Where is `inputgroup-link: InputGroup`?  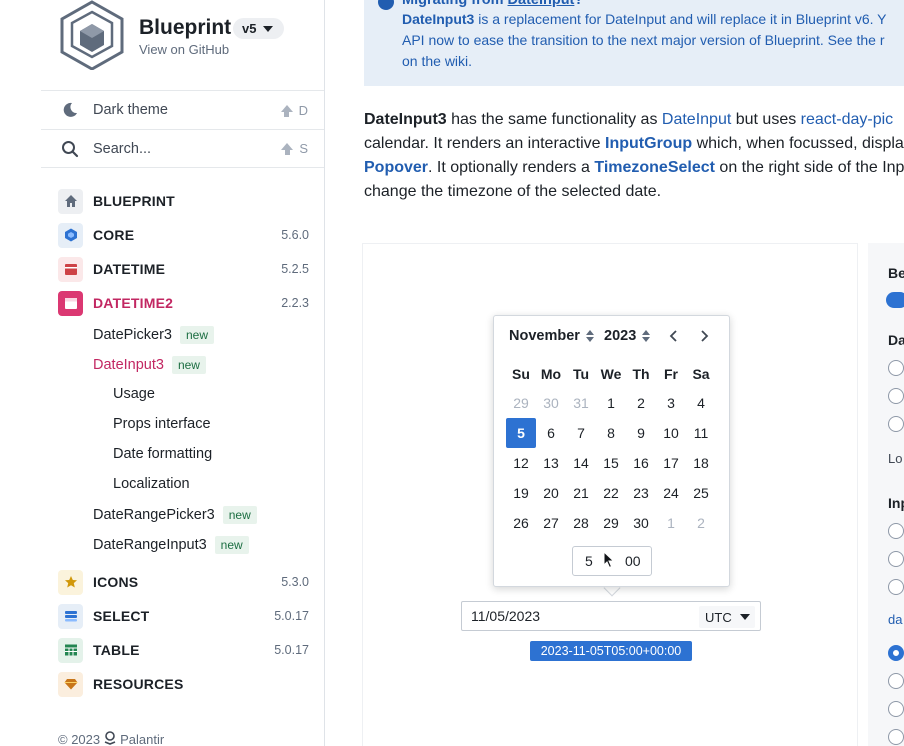 inputgroup-link: InputGroup is located at coordinates (648, 143).